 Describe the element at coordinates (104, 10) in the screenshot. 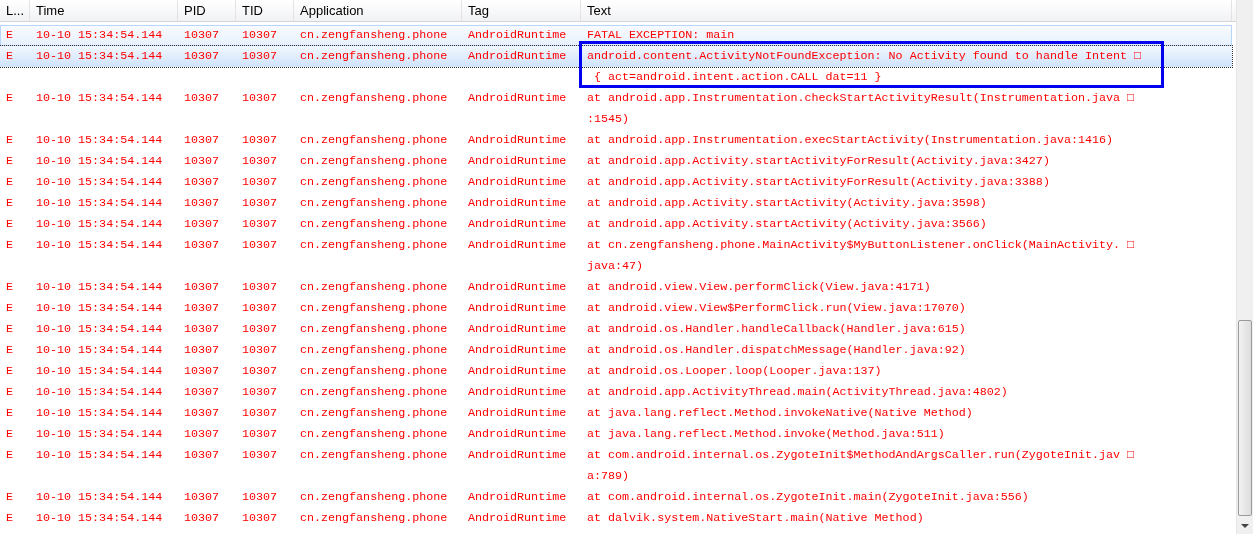

I see `column-header: Time` at that location.